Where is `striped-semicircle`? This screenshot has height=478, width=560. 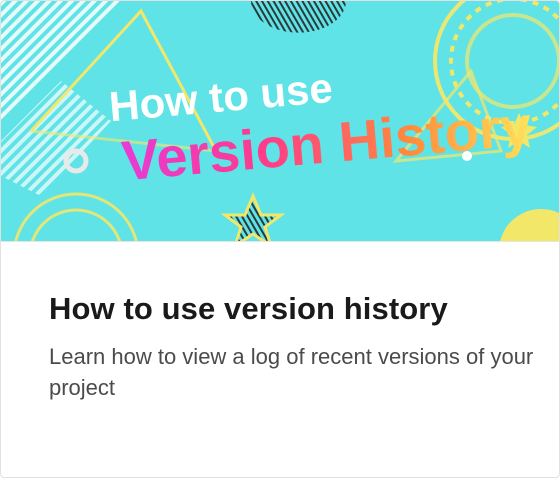
striped-semicircle is located at coordinates (298, 17).